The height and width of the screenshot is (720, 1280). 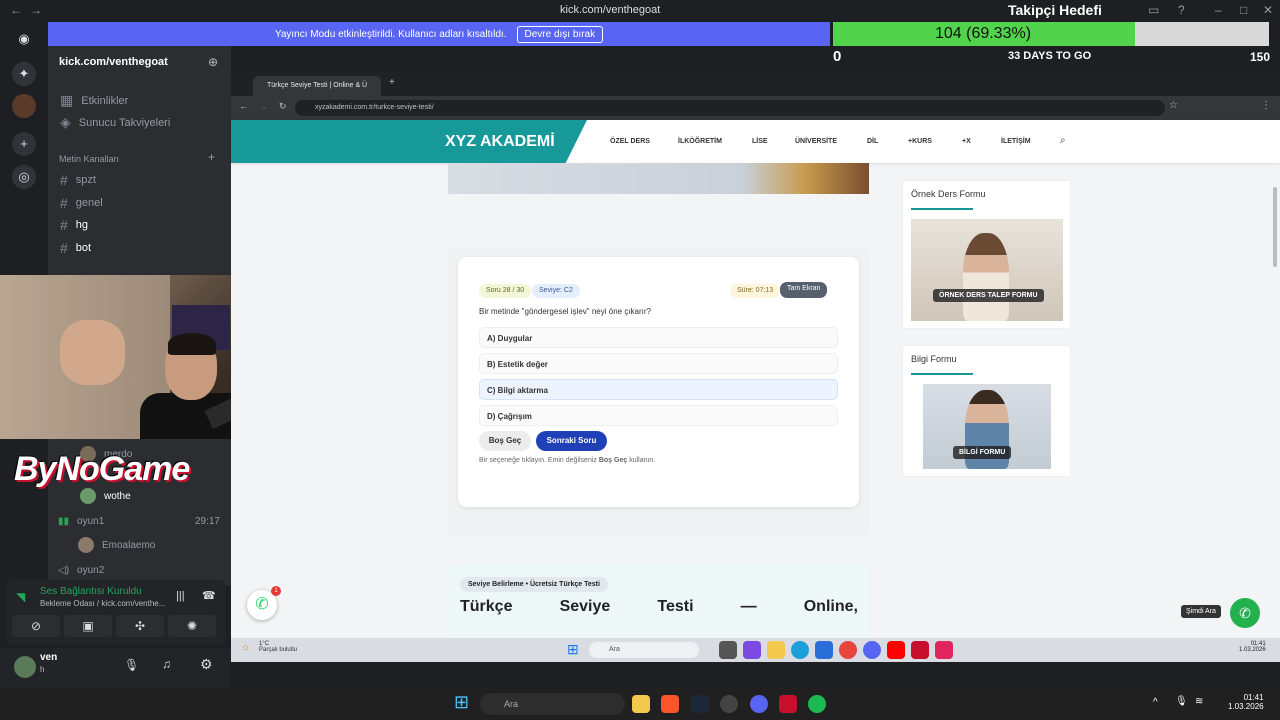 What do you see at coordinates (81, 203) in the screenshot?
I see `channel-genel: # genel` at bounding box center [81, 203].